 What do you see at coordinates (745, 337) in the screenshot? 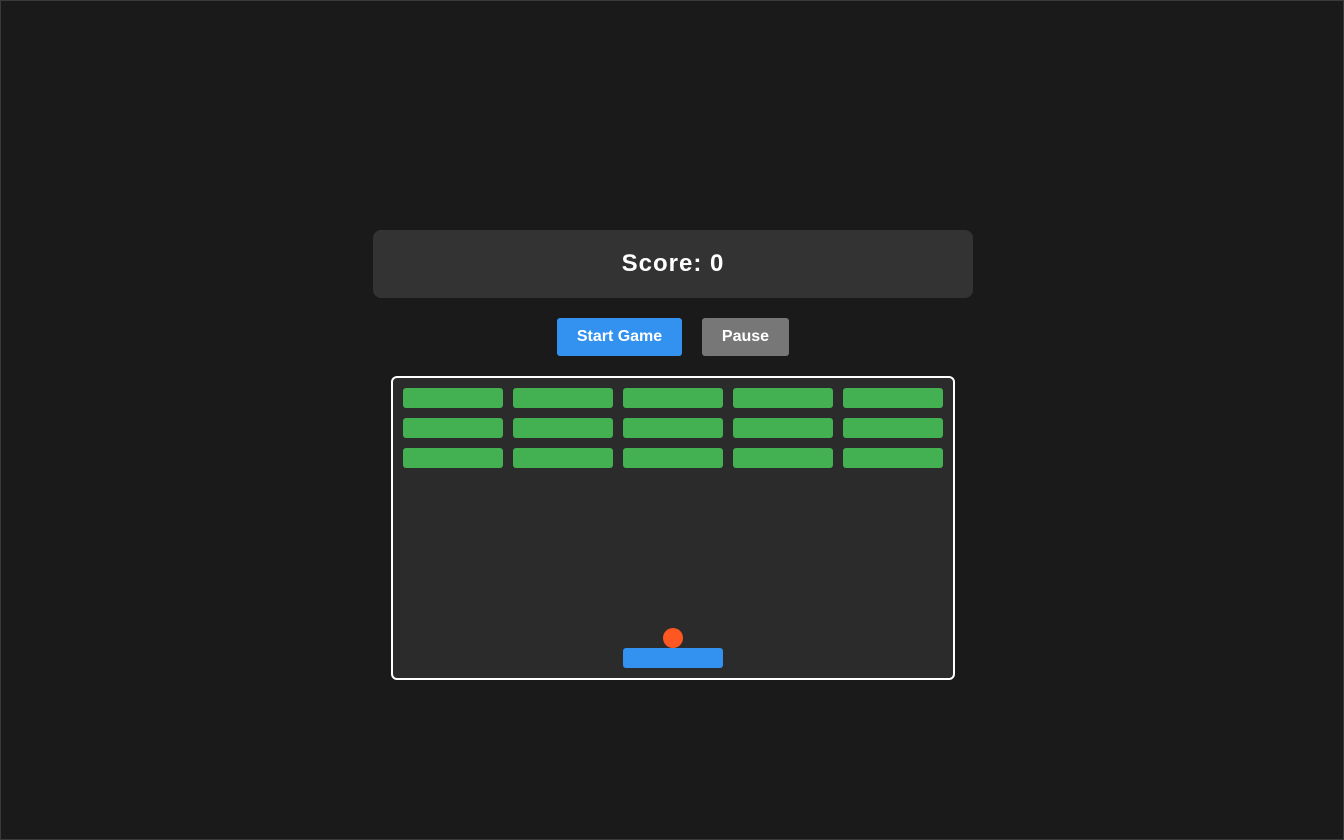
I see `pause-button: Pause` at bounding box center [745, 337].